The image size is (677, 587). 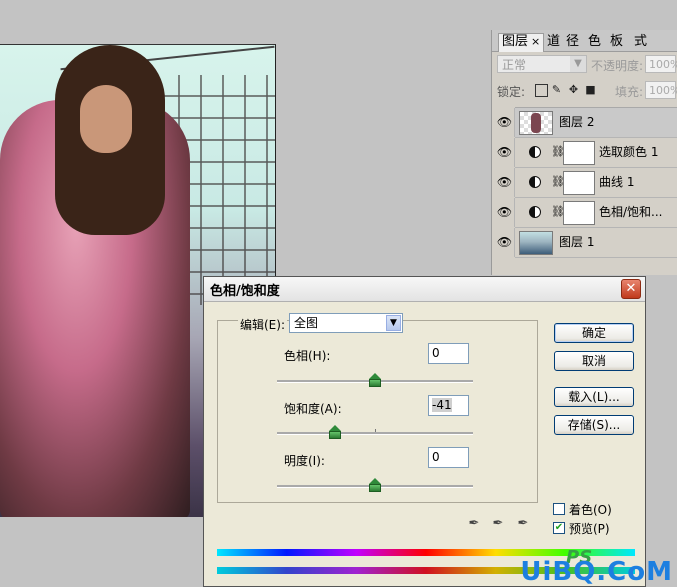 I want to click on saturation-input: -41, so click(x=448, y=405).